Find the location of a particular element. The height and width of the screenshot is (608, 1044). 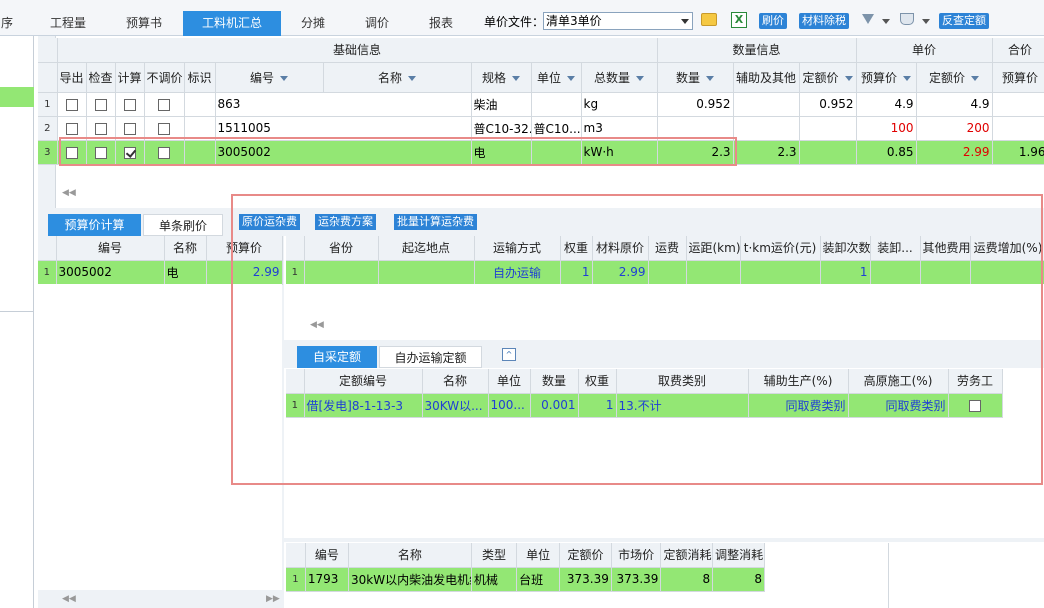

paint-bucket-icon is located at coordinates (907, 19).